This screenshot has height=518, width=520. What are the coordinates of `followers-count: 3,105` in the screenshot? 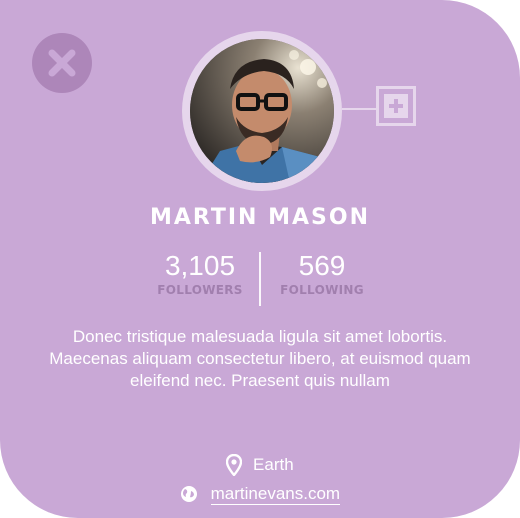 It's located at (200, 265).